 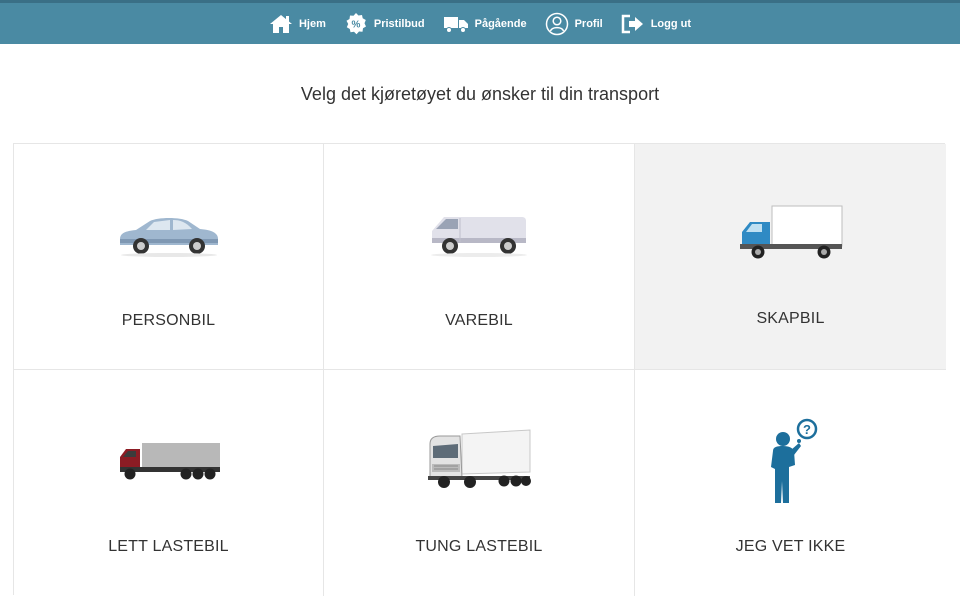 I want to click on vehicle-label: TUNG LASTEBIL, so click(x=479, y=546).